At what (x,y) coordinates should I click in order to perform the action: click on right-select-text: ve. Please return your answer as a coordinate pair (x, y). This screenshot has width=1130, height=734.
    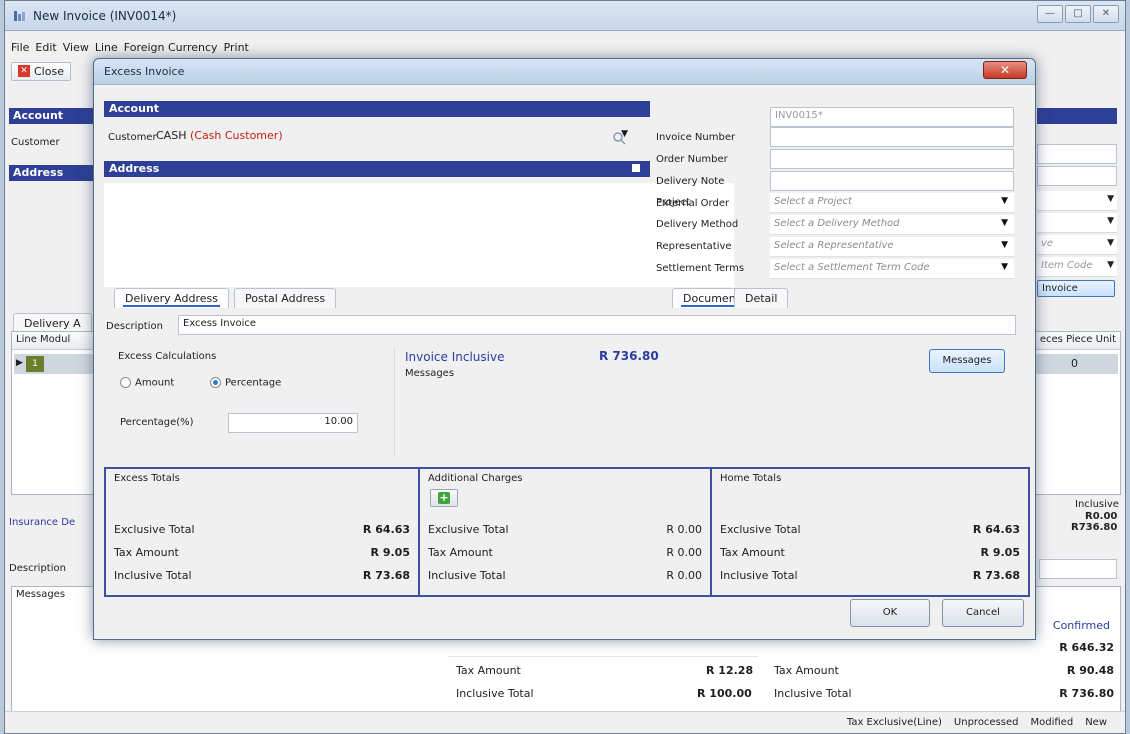
    Looking at the image, I should click on (1047, 243).